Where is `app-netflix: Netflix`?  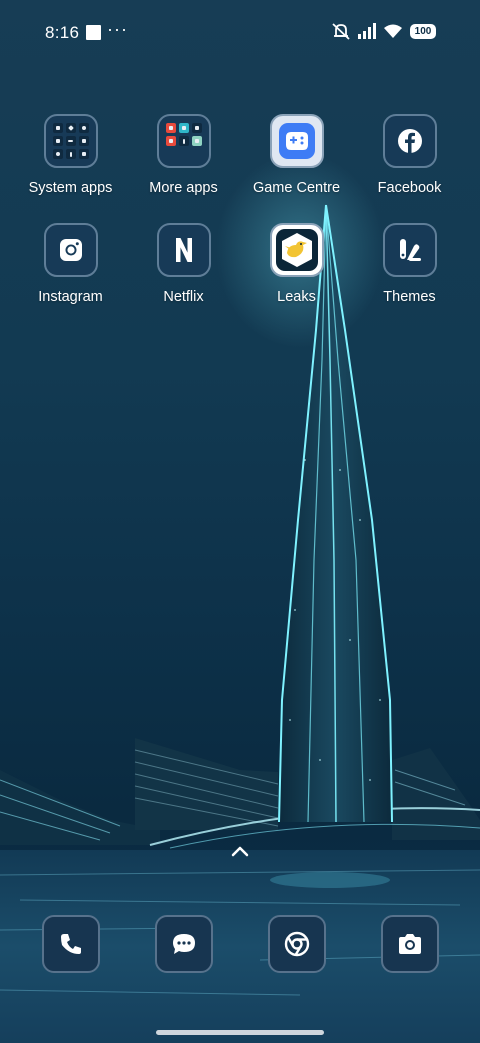 app-netflix: Netflix is located at coordinates (183, 264).